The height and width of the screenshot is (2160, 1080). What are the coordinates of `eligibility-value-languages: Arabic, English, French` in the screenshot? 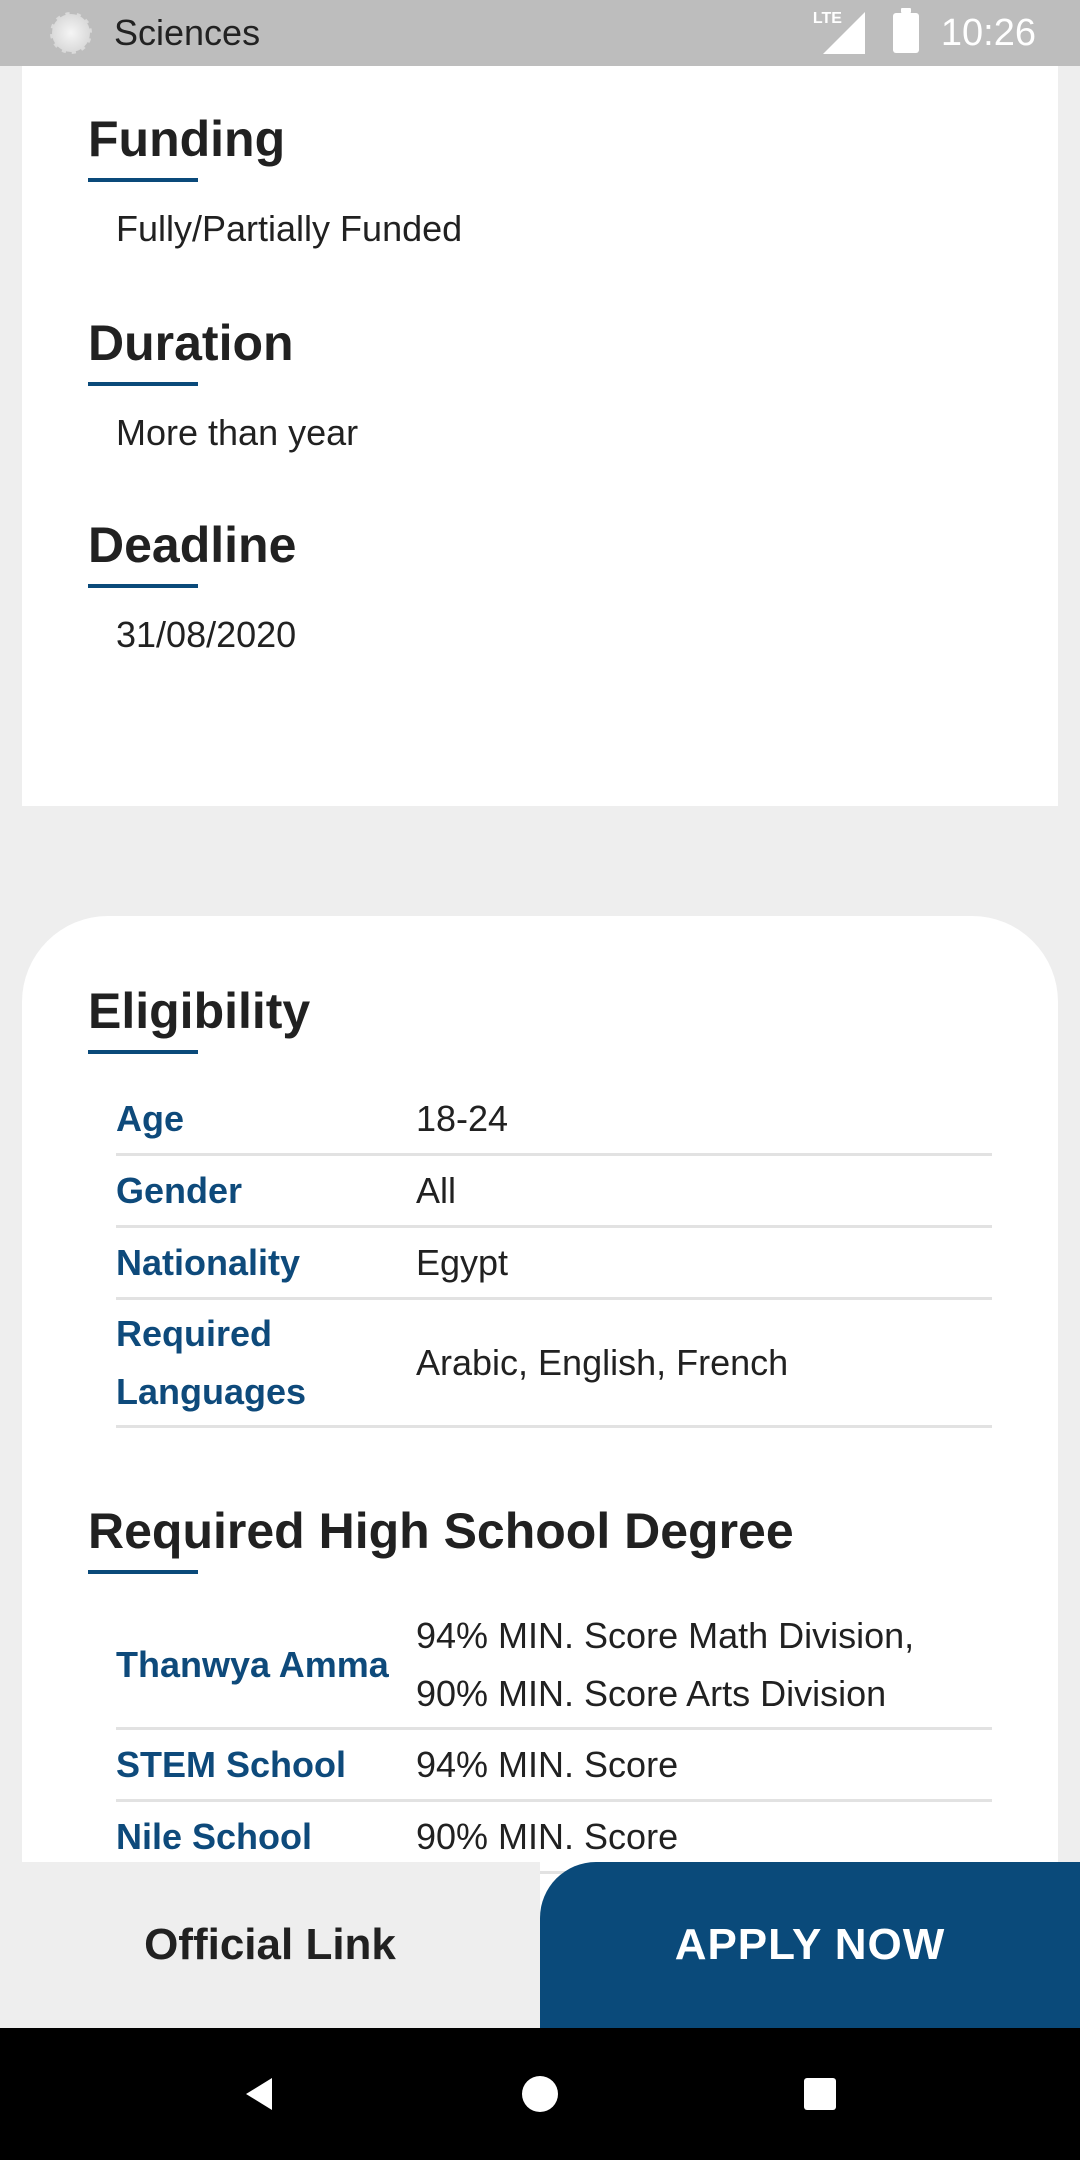 It's located at (602, 1362).